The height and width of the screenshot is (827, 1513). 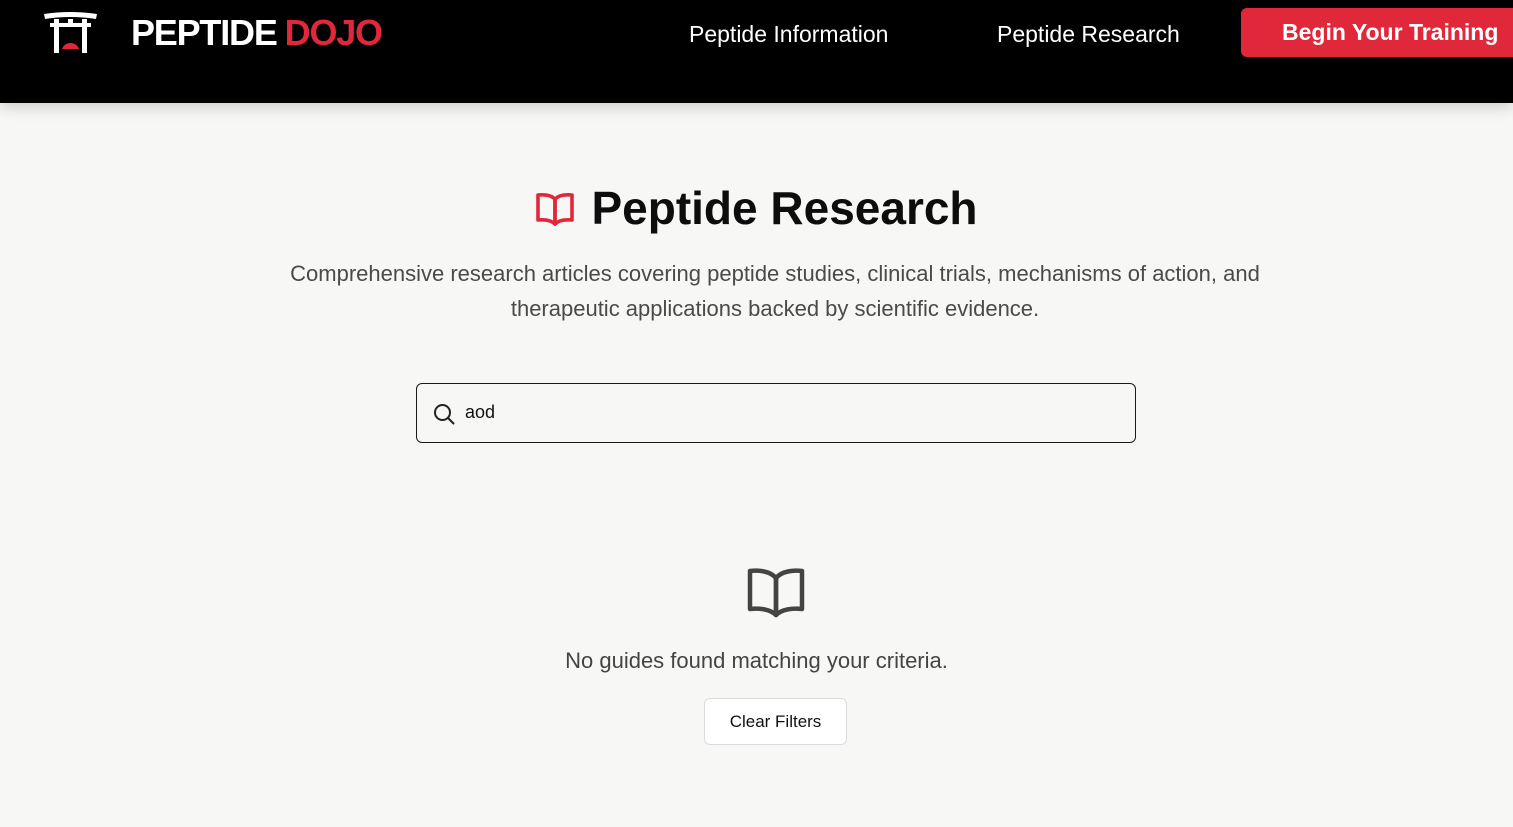 I want to click on search-box, so click(x=776, y=413).